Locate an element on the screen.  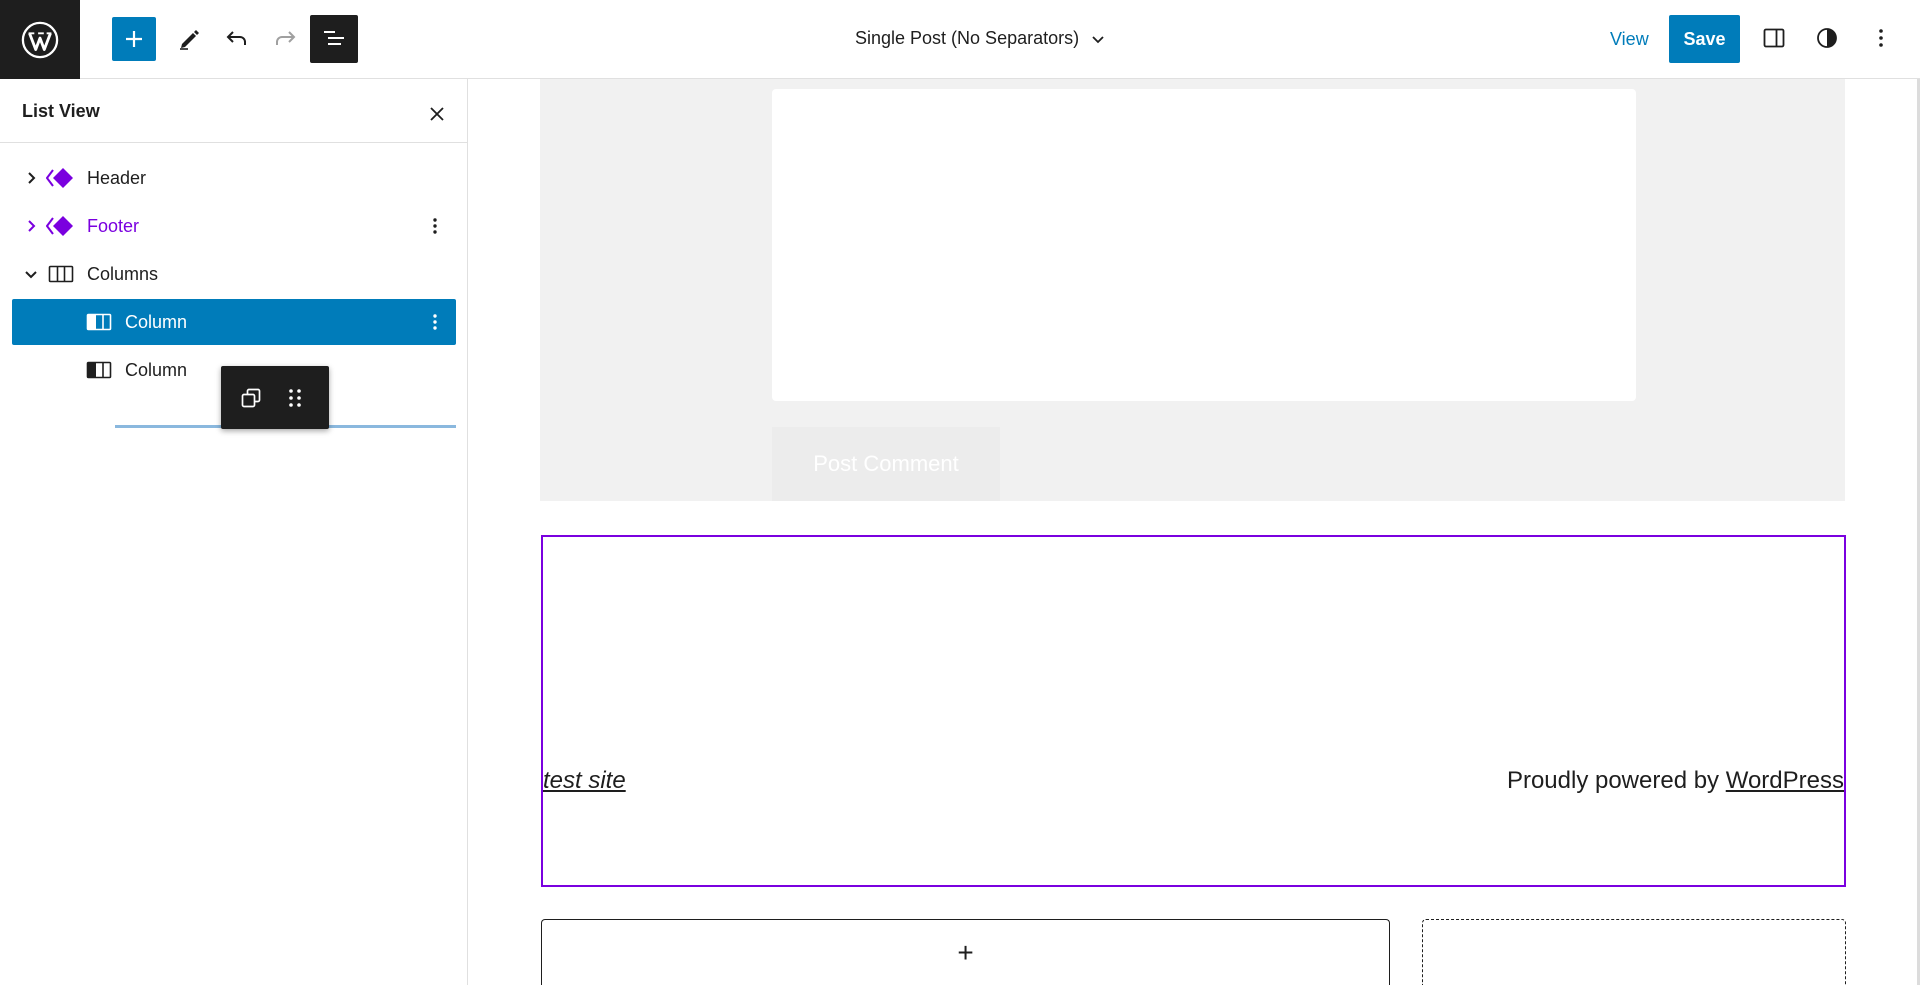
styles-button is located at coordinates (1827, 38).